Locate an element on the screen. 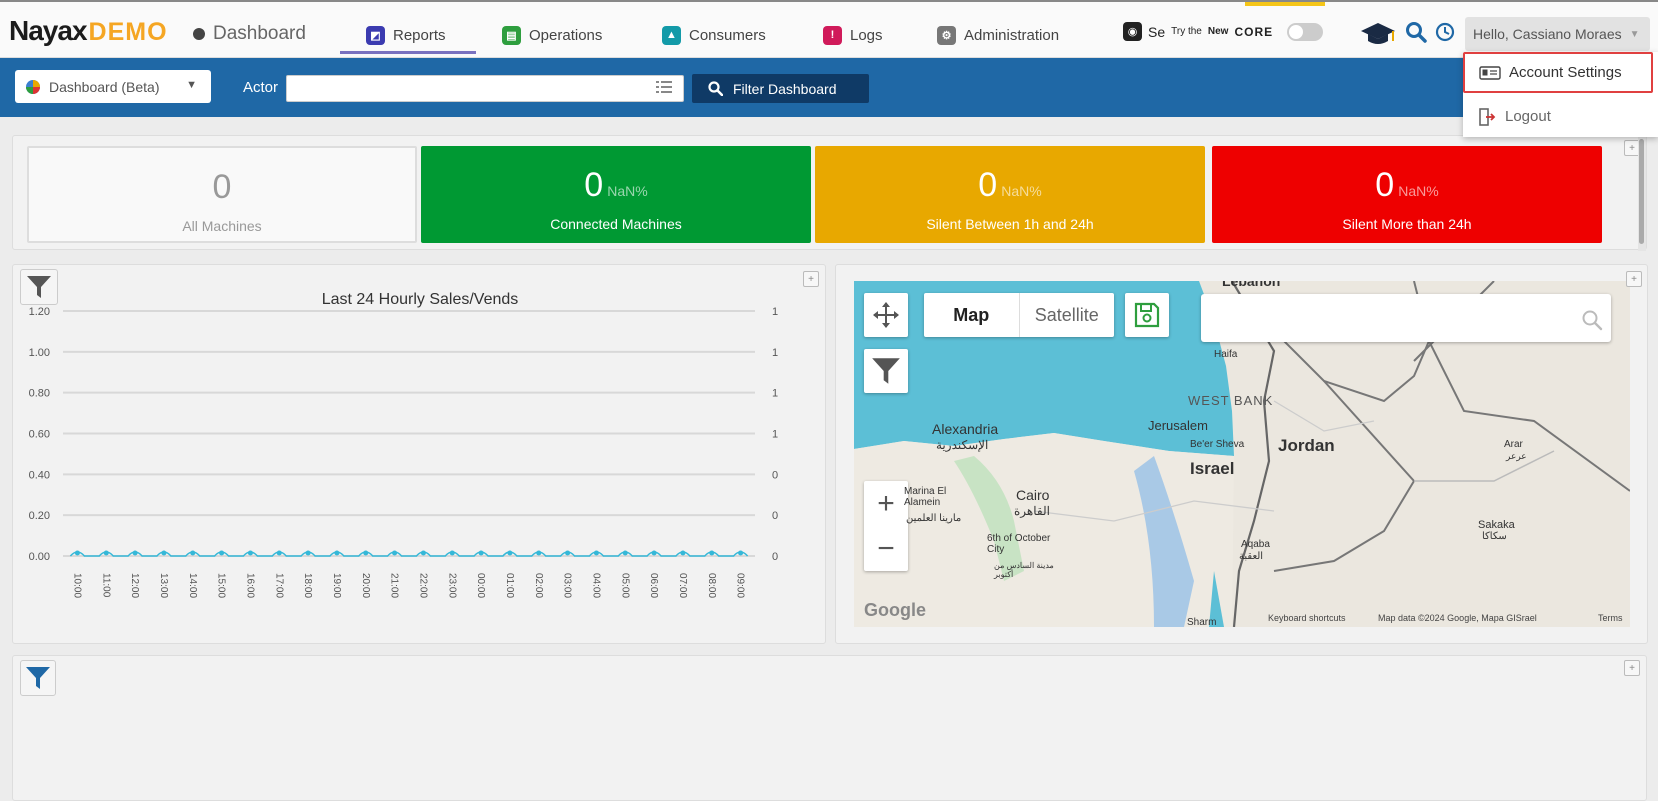  stat-all-machines: 0 All Machines is located at coordinates (222, 194).